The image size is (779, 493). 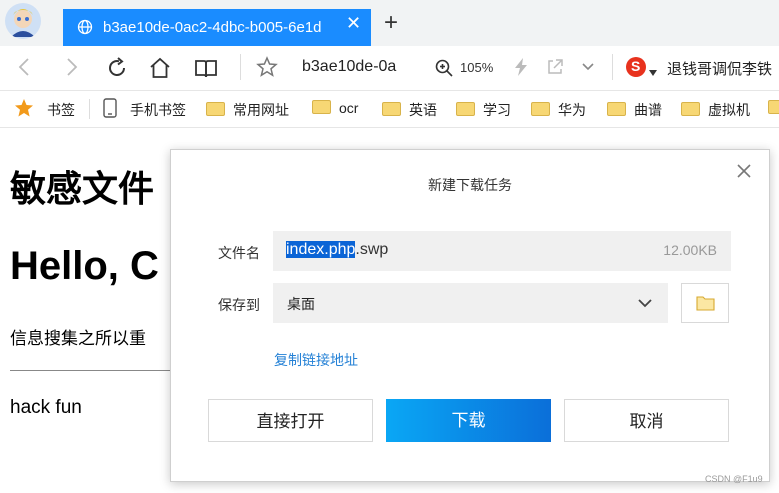 What do you see at coordinates (476, 67) in the screenshot?
I see `zoom-level: 105%` at bounding box center [476, 67].